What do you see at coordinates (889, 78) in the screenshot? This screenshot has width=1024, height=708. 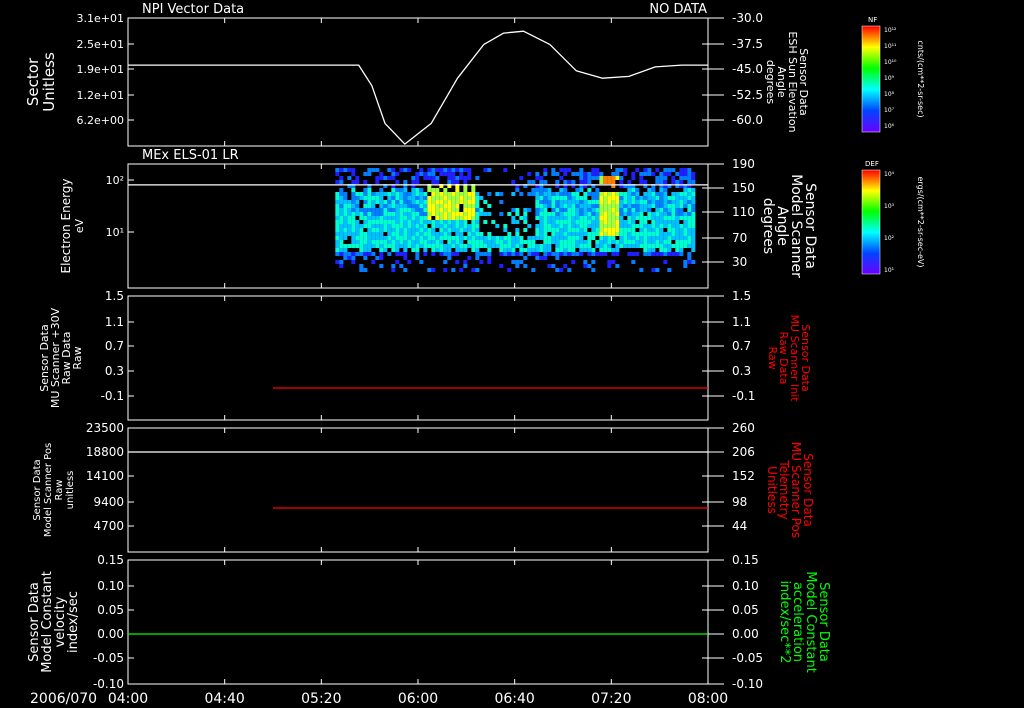 I see `nf-tick-3: 10⁹` at bounding box center [889, 78].